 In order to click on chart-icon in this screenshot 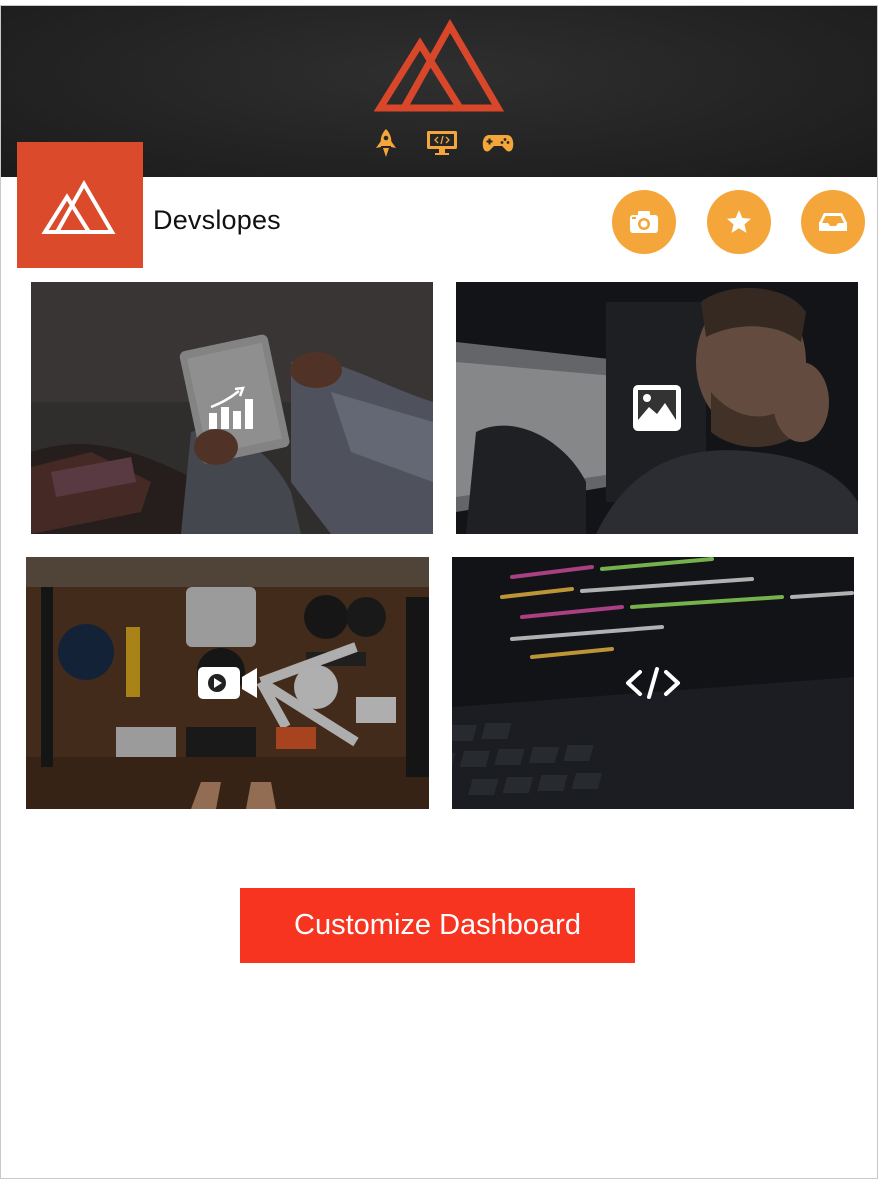, I will do `click(231, 407)`.